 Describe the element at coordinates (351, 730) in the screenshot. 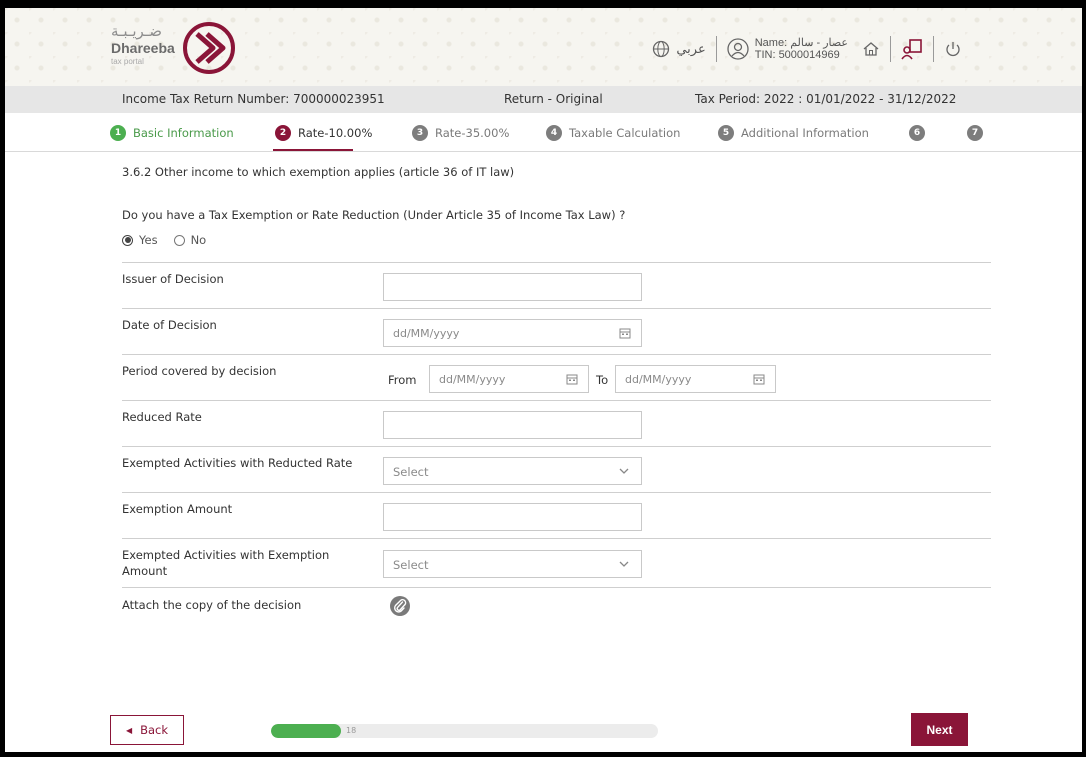

I see `progress-value: 18` at that location.